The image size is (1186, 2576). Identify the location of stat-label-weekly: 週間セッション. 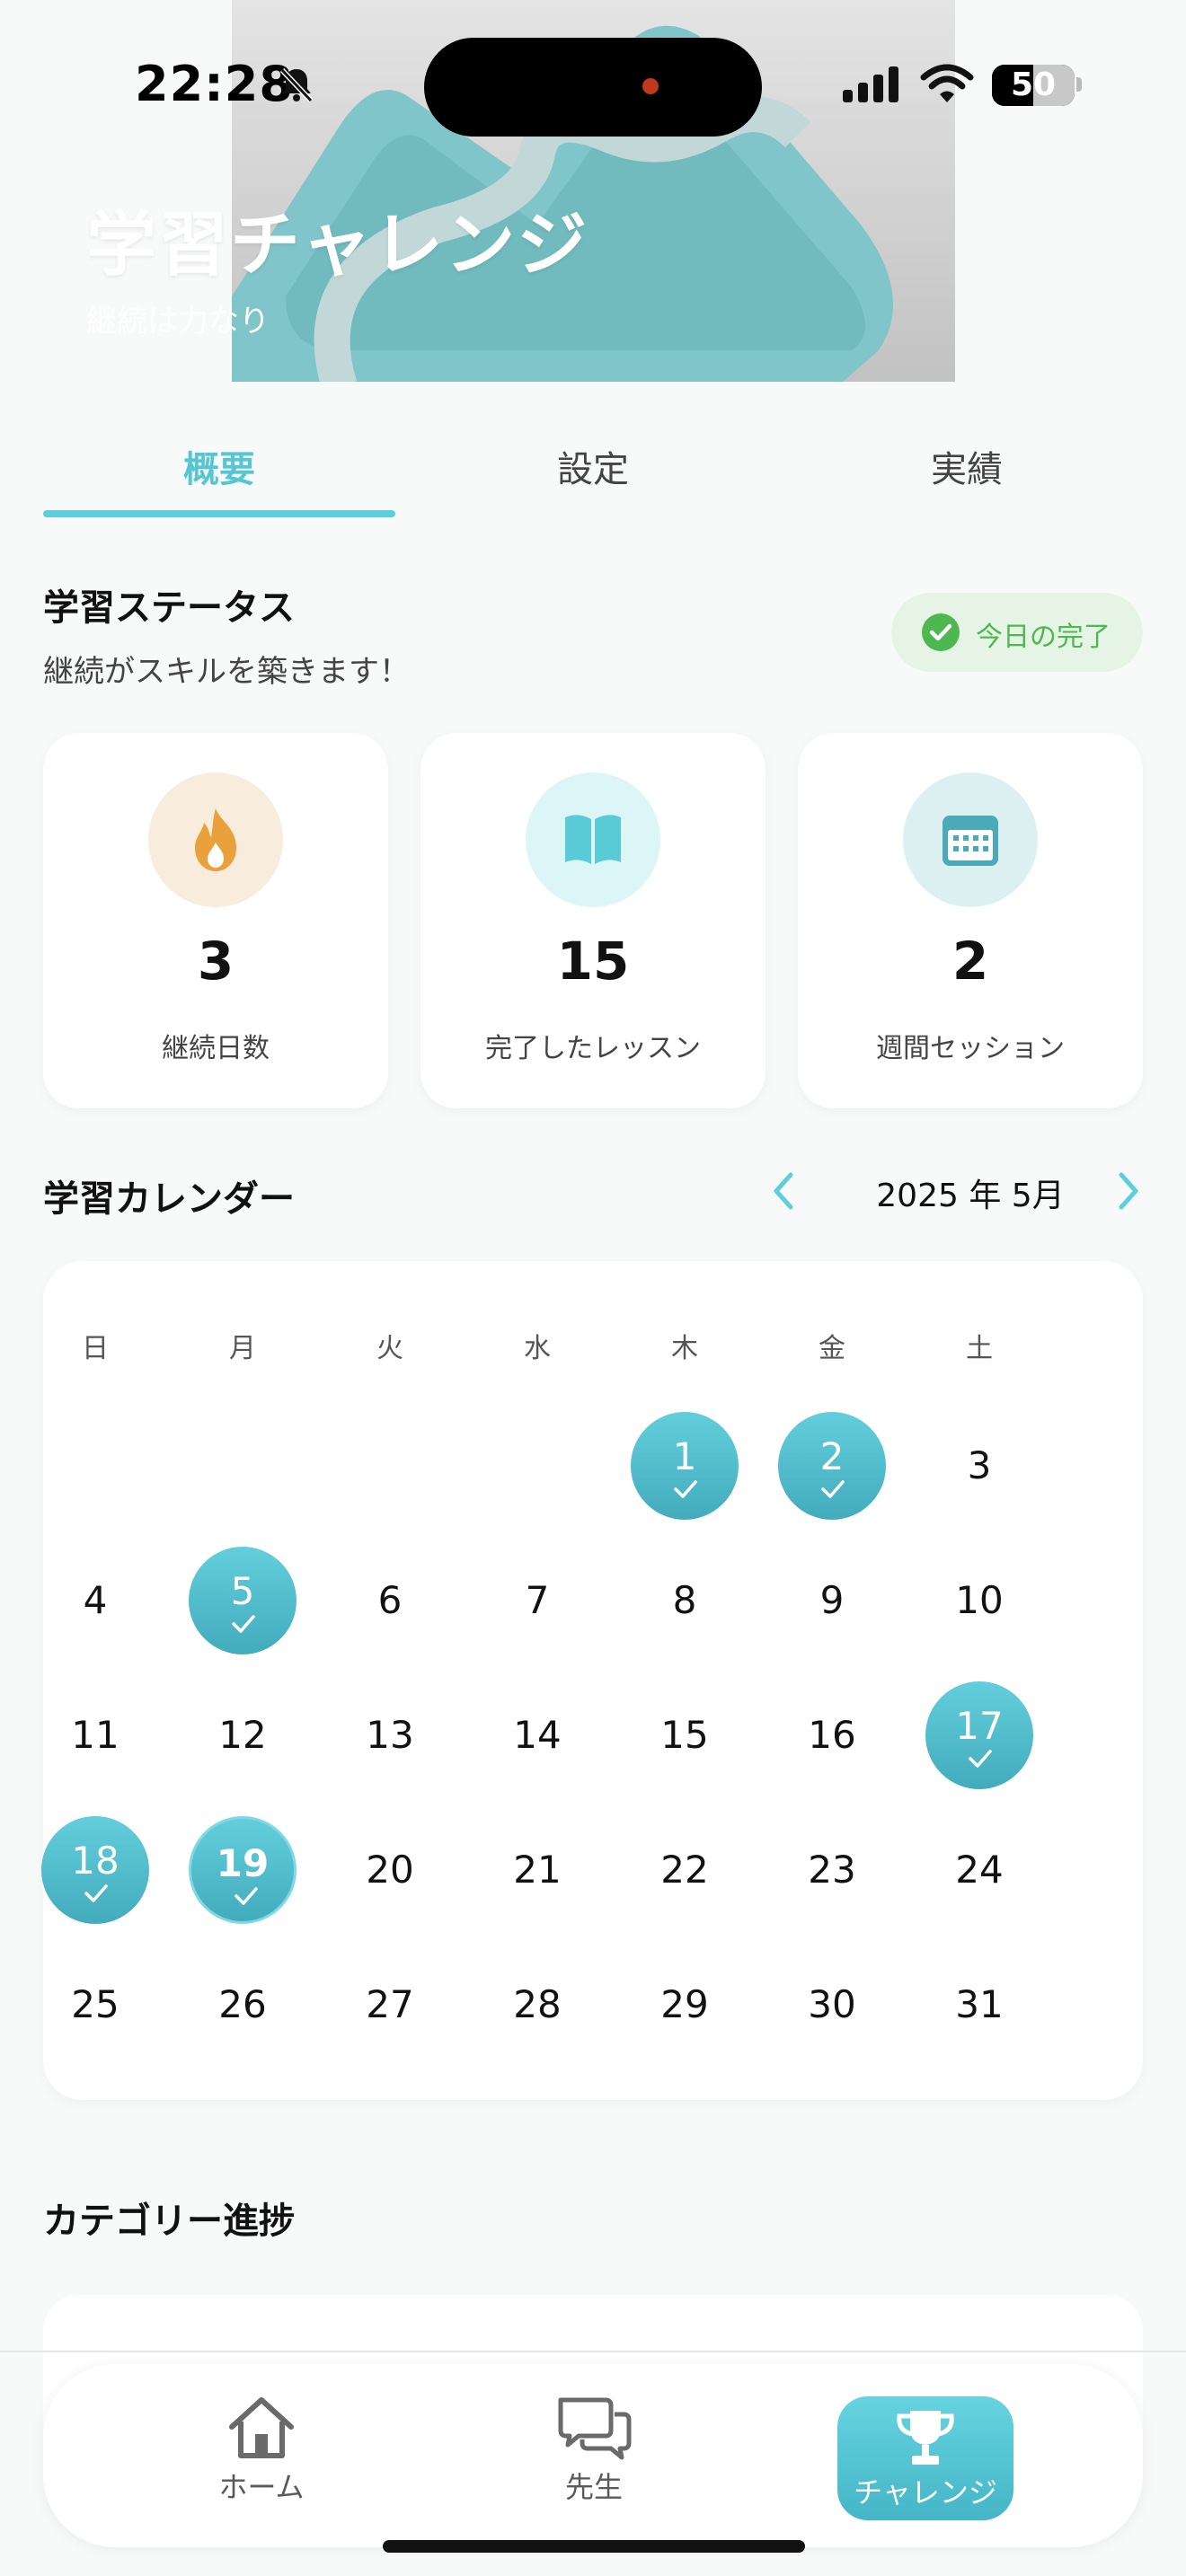
(970, 1048).